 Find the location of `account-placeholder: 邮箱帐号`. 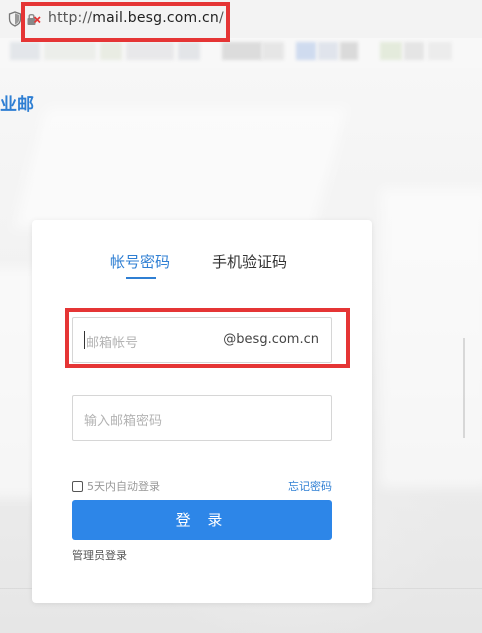

account-placeholder: 邮箱帐号 is located at coordinates (112, 343).